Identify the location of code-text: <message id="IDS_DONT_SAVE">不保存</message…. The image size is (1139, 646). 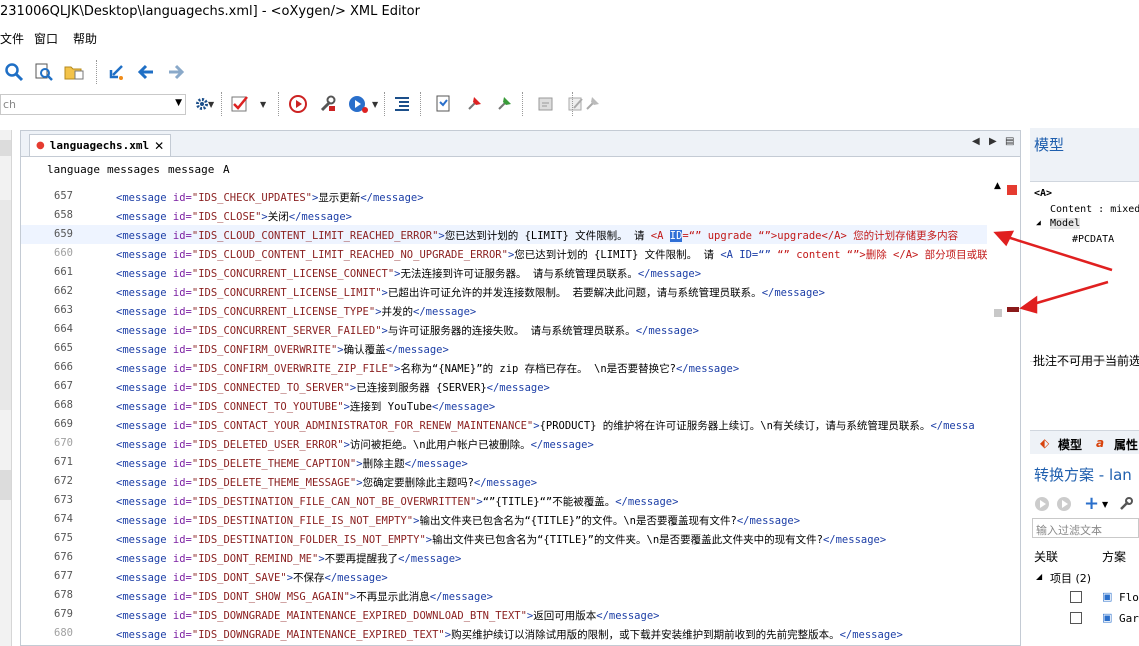
(252, 577).